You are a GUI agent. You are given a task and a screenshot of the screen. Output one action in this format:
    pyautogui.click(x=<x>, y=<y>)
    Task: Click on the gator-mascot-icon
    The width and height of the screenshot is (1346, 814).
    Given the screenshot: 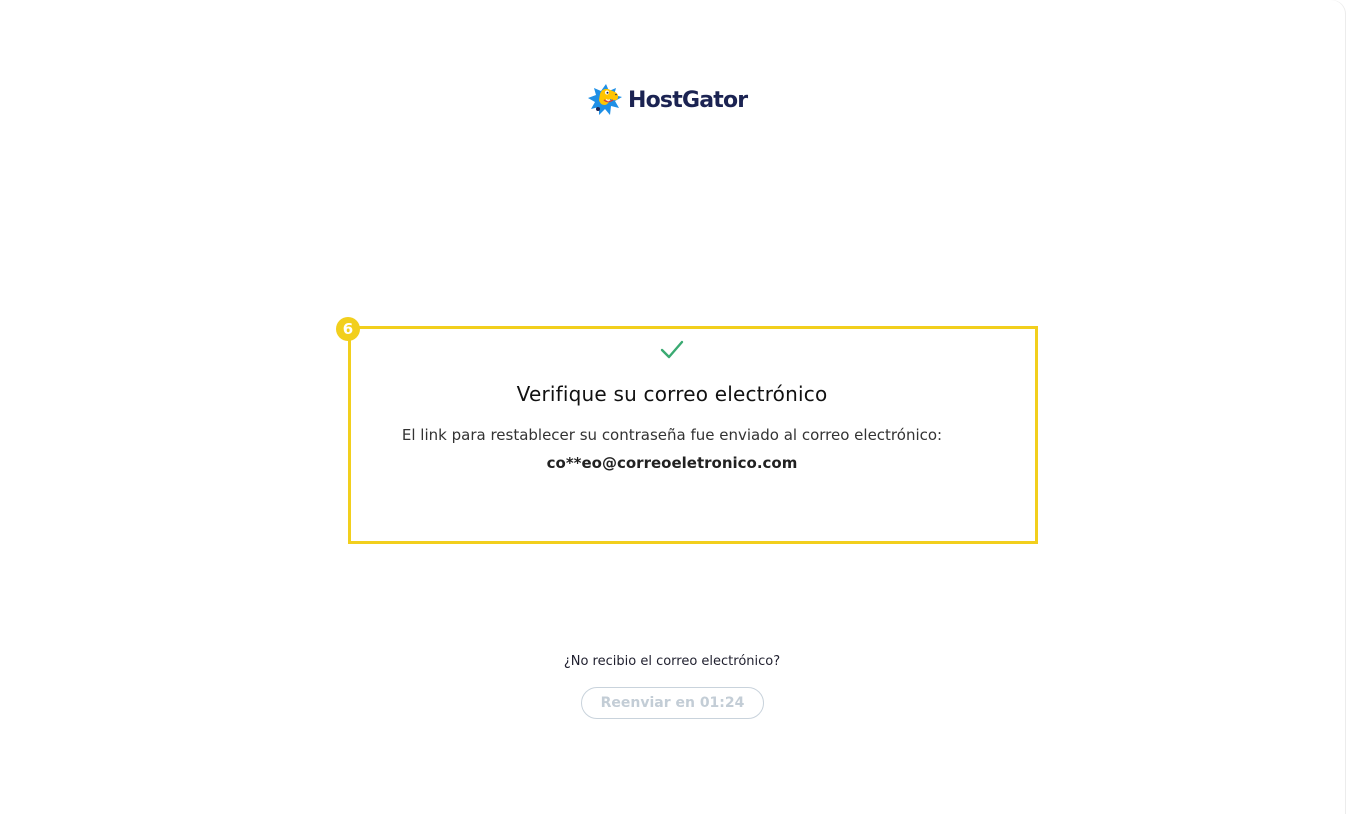 What is the action you would take?
    pyautogui.click(x=605, y=99)
    